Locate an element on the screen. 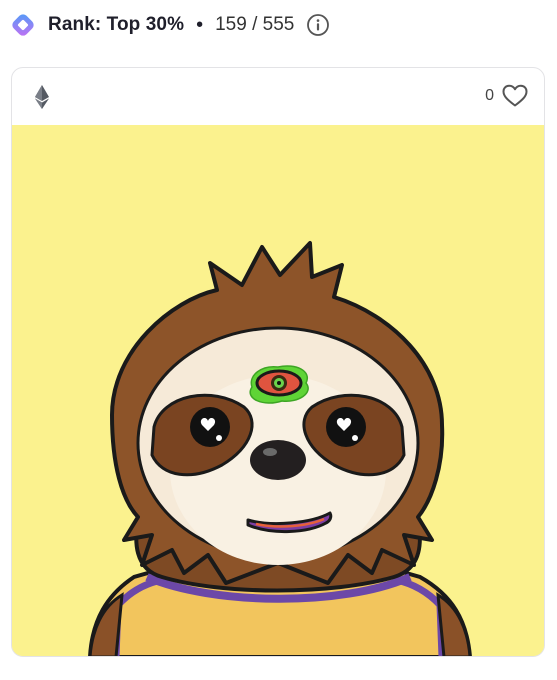 This screenshot has width=557, height=680. likes: 0 is located at coordinates (506, 96).